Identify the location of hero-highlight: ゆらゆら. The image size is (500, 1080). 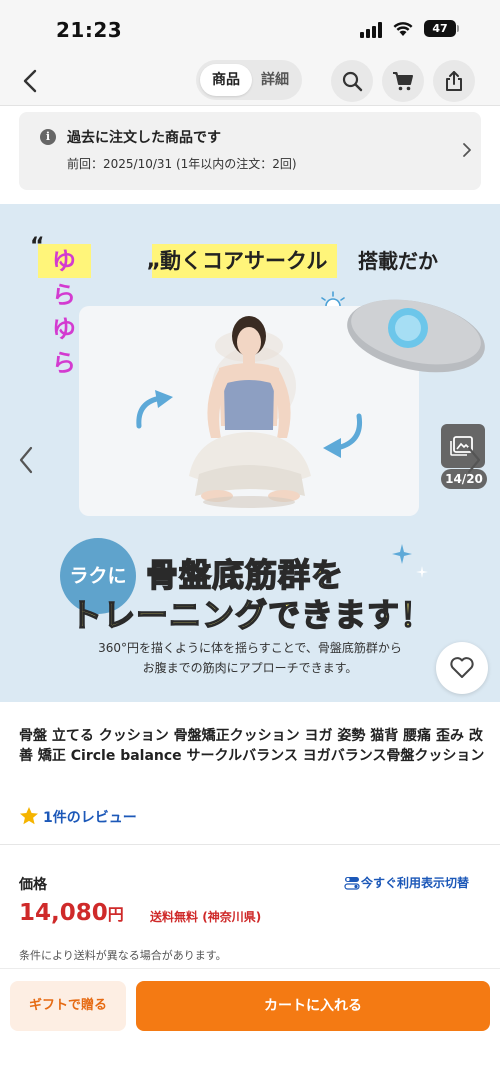
(64, 310).